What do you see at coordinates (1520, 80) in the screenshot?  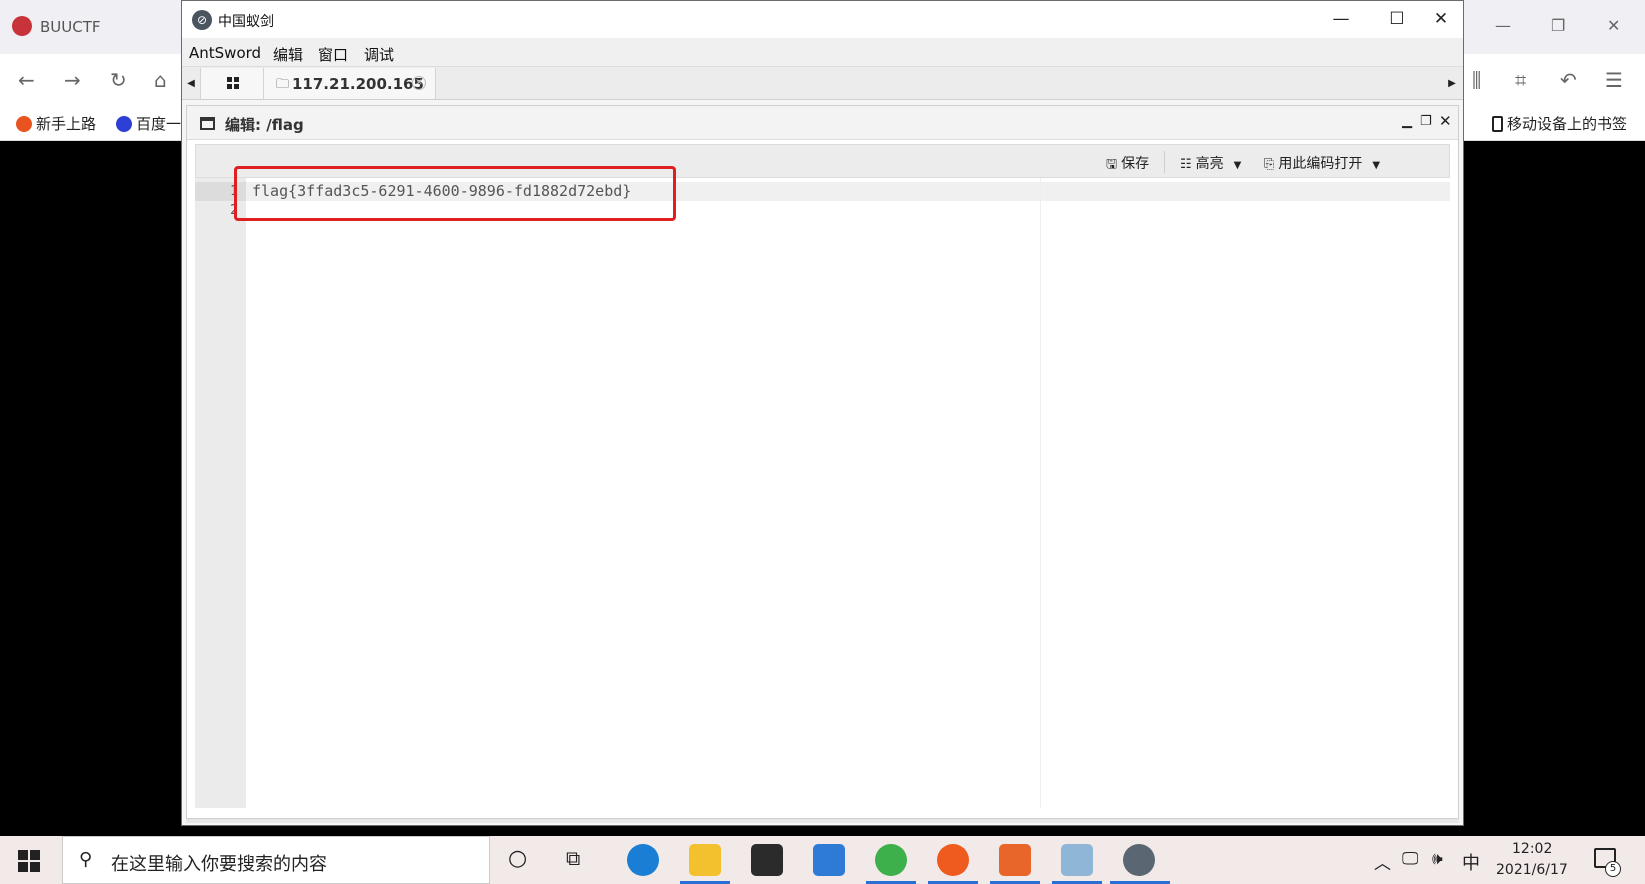 I see `screenshot-icon: ⌗` at bounding box center [1520, 80].